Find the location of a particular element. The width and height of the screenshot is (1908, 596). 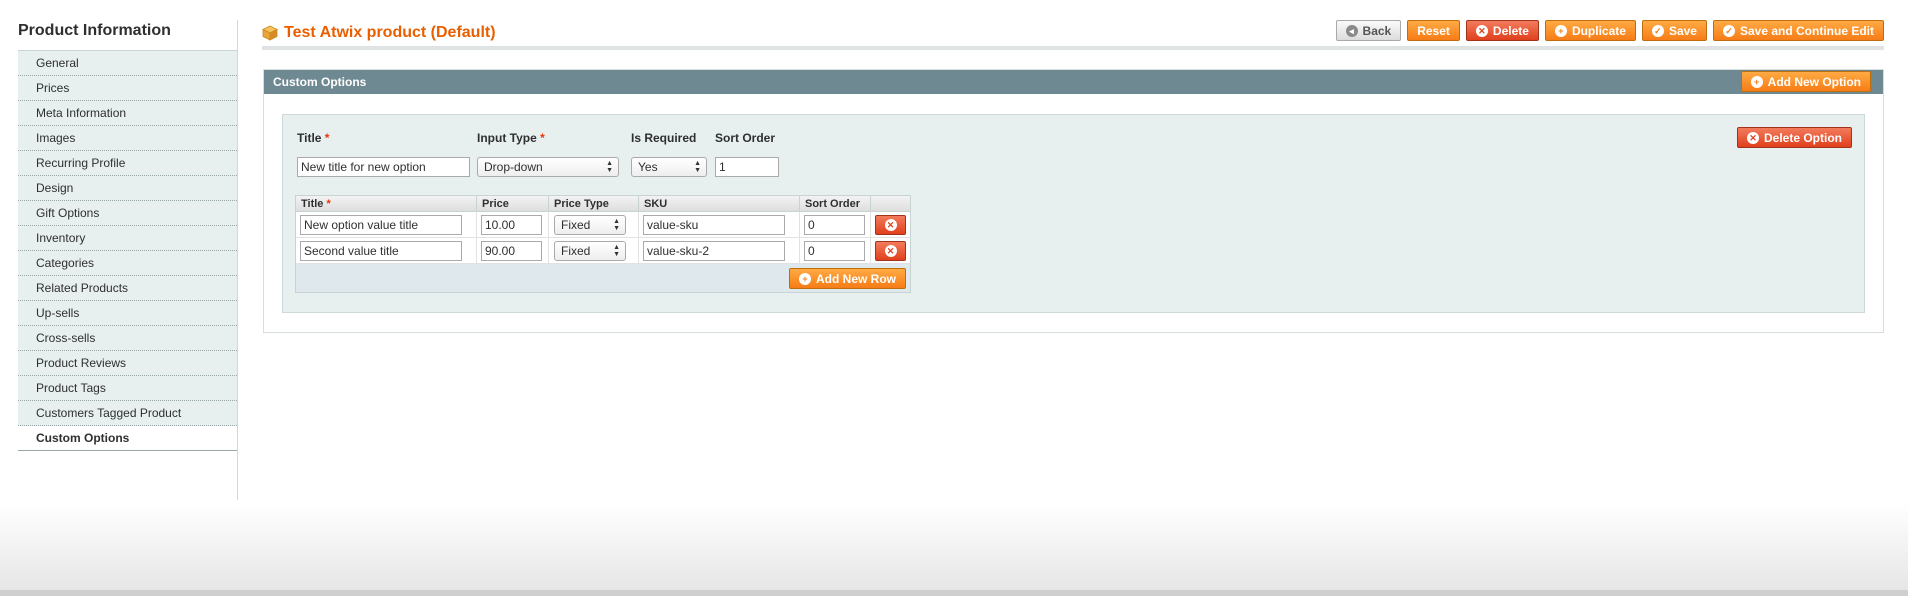

back-button: ◂ Back is located at coordinates (1368, 30).